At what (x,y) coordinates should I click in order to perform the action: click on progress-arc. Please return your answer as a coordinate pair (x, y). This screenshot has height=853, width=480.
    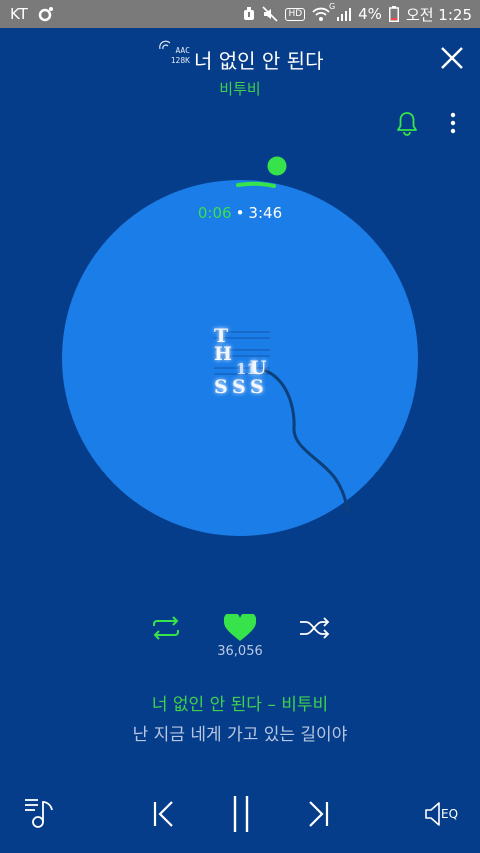
    Looking at the image, I should click on (240, 175).